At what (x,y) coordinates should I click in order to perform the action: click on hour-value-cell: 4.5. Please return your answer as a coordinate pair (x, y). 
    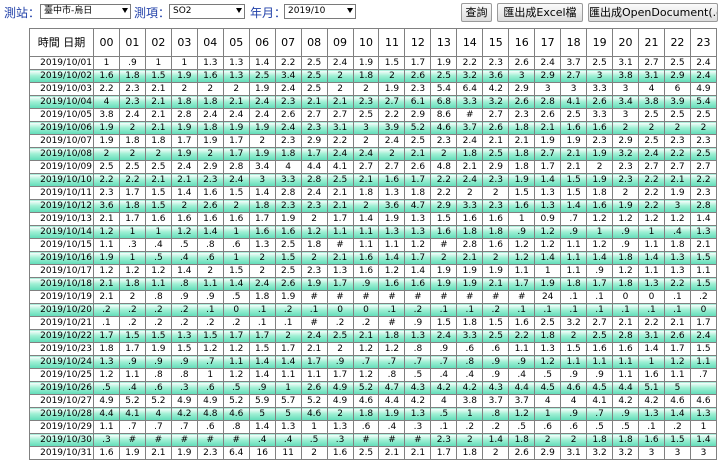
    Looking at the image, I should click on (548, 388).